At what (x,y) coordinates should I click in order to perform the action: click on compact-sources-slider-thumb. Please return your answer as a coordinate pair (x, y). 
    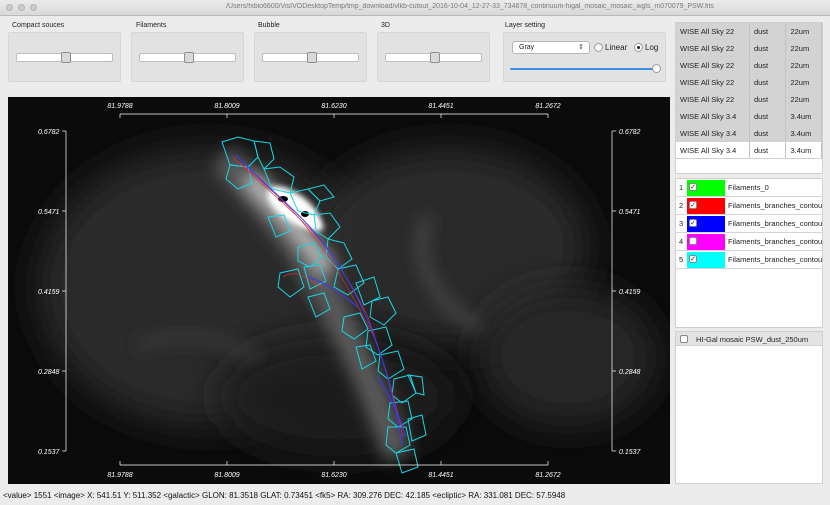
    Looking at the image, I should click on (66, 57).